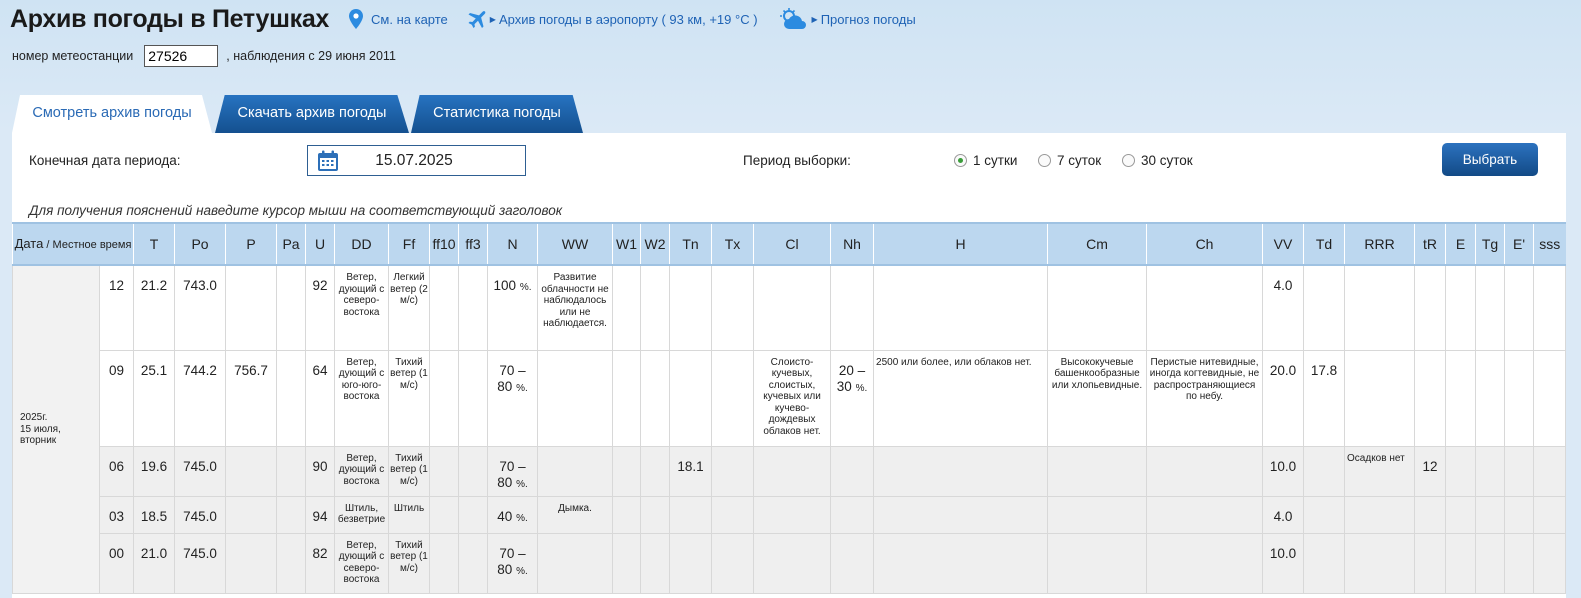 This screenshot has width=1581, height=598. I want to click on period-1-label: 1 сутки, so click(995, 160).